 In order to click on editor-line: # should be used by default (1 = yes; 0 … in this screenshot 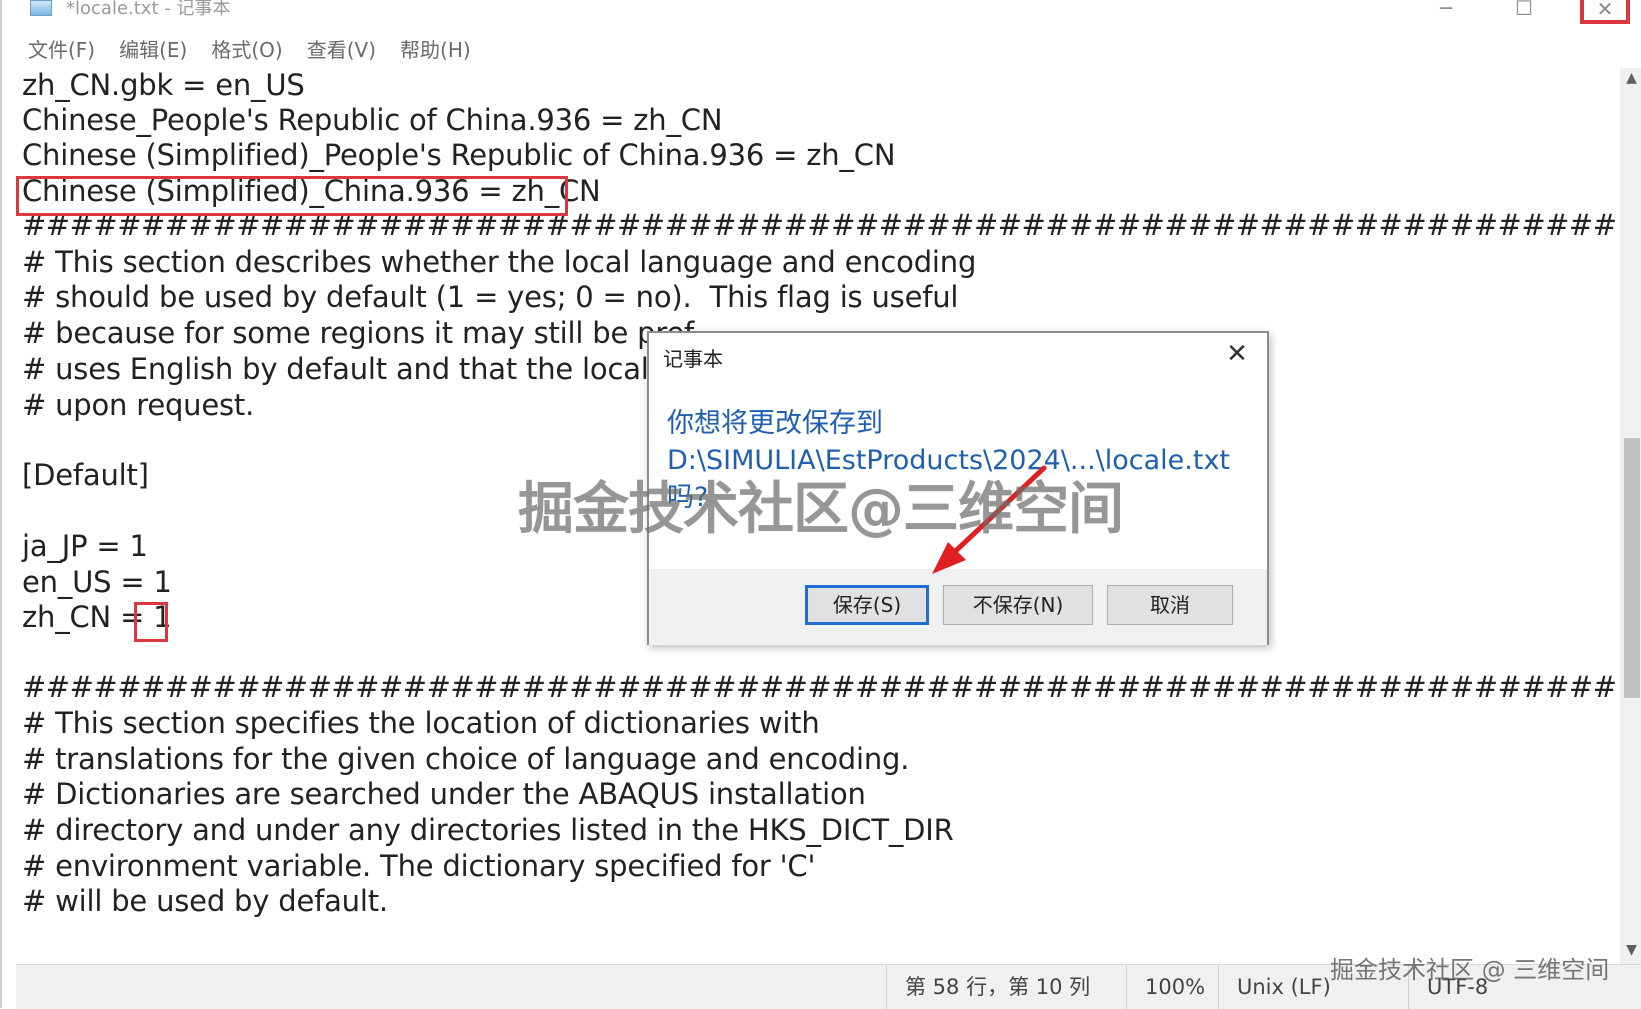, I will do `click(490, 297)`.